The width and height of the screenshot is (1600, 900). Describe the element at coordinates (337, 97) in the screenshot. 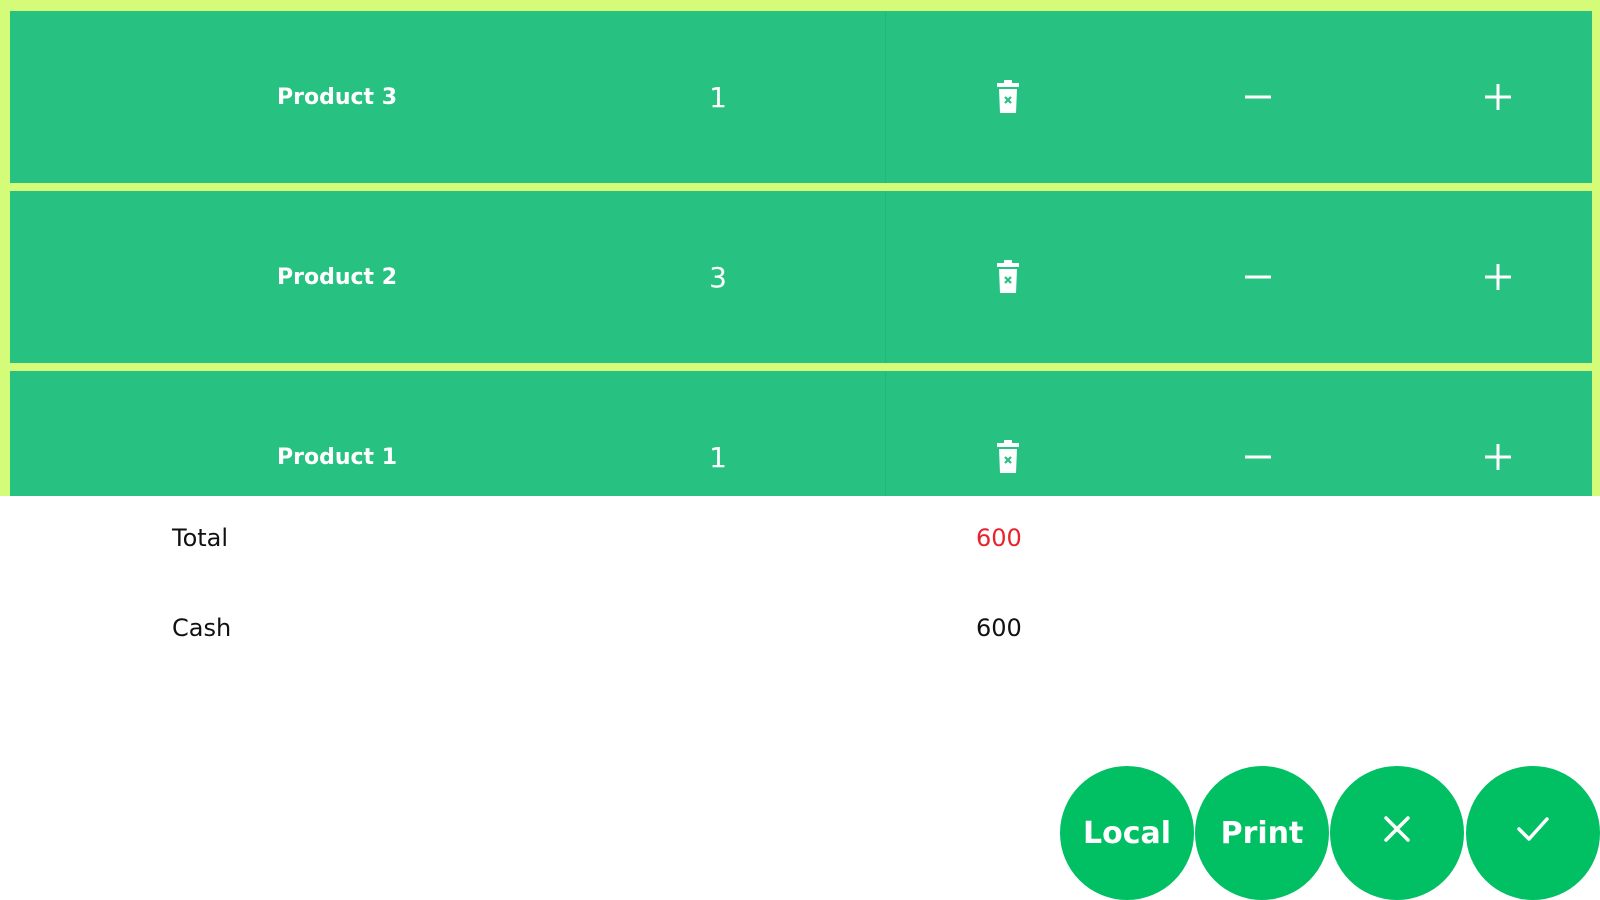

I see `product-name: Product 3` at that location.